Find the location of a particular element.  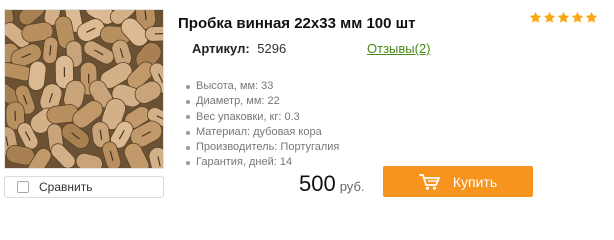

buy-button: Купить is located at coordinates (458, 181).